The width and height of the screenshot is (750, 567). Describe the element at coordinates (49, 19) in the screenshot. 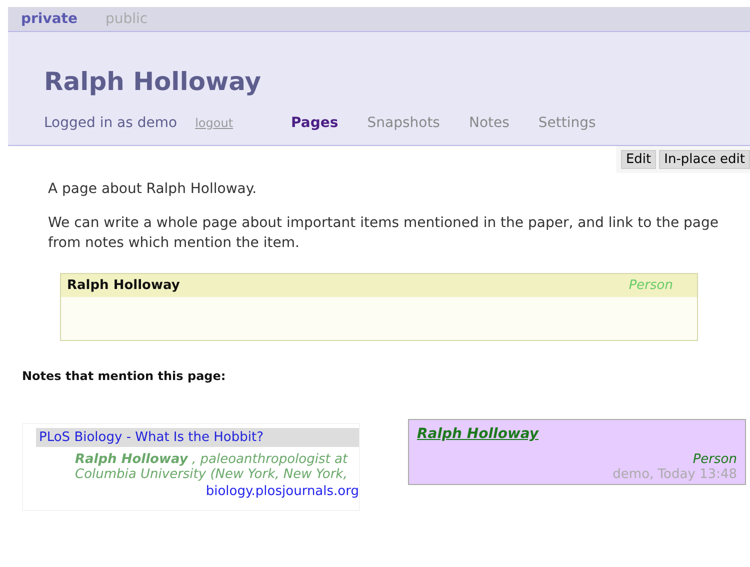

I see `mode-tab: private` at that location.